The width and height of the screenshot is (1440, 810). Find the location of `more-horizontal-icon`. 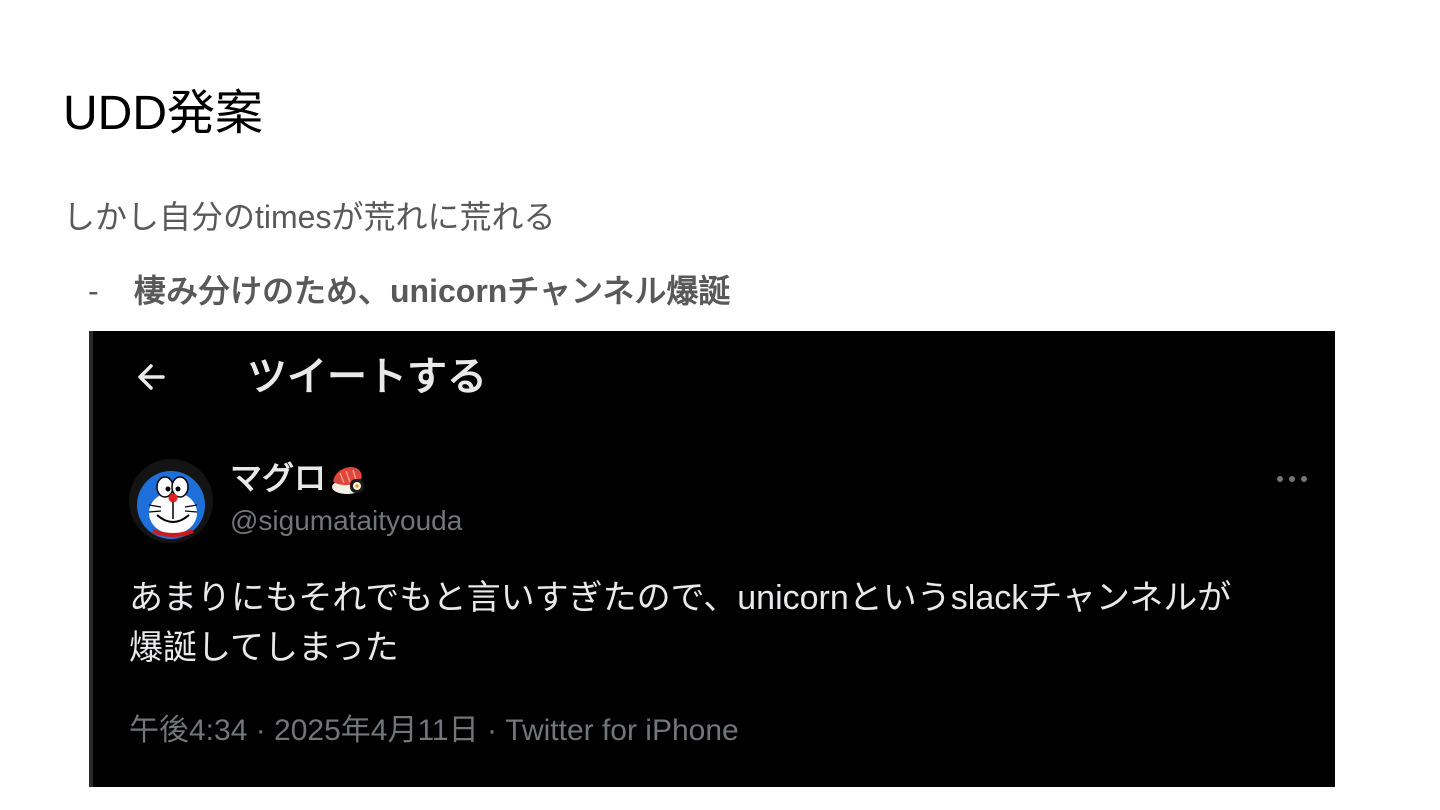

more-horizontal-icon is located at coordinates (1292, 479).